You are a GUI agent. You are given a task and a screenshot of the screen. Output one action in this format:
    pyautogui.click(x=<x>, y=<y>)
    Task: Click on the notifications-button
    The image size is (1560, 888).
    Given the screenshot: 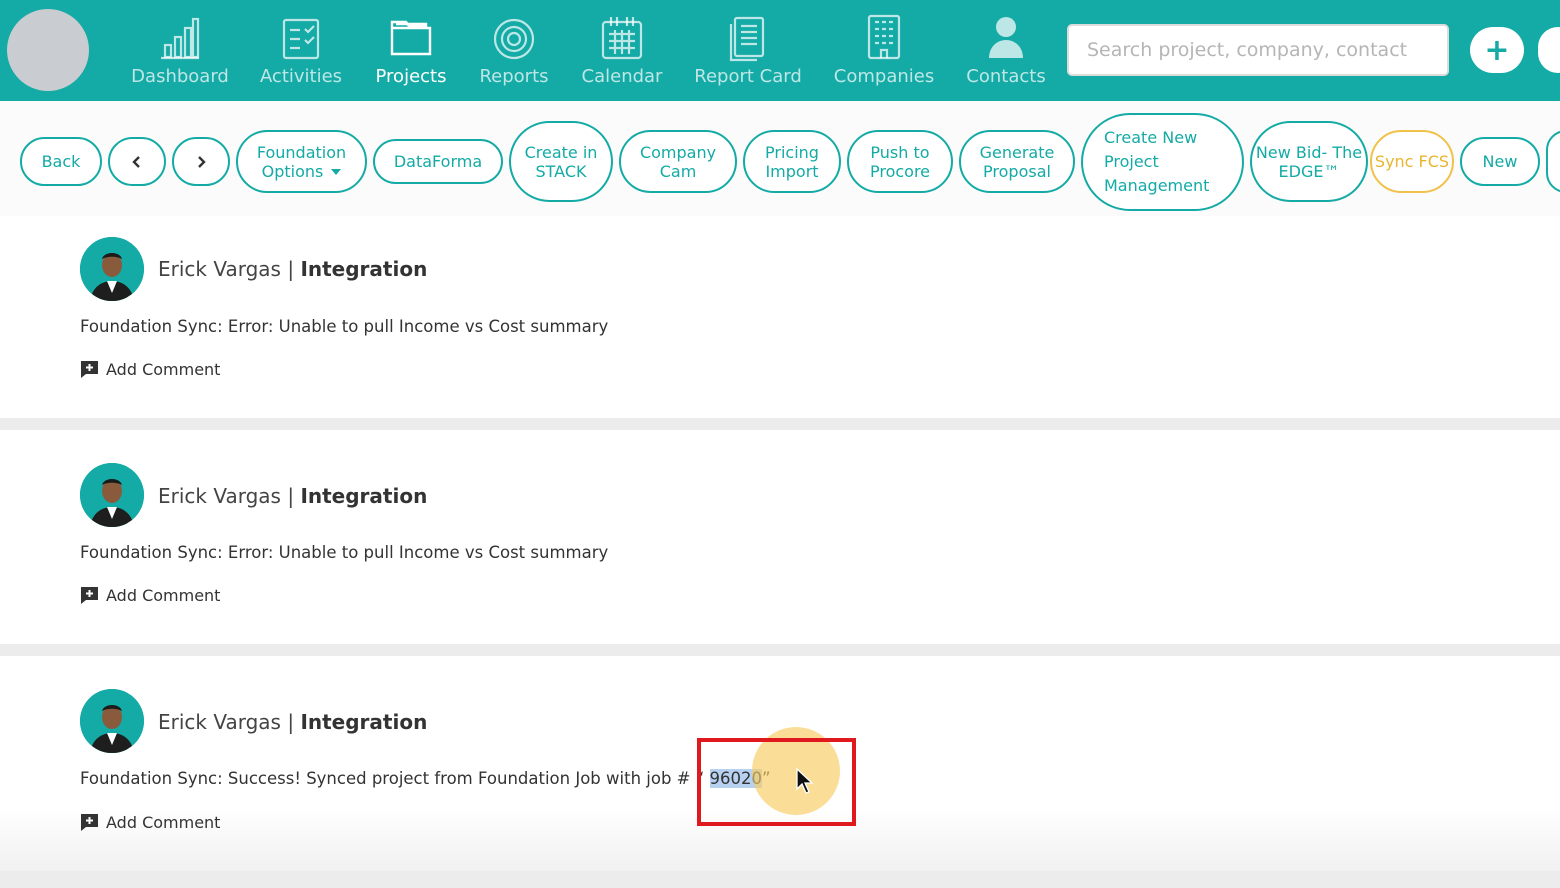 What is the action you would take?
    pyautogui.click(x=1549, y=50)
    